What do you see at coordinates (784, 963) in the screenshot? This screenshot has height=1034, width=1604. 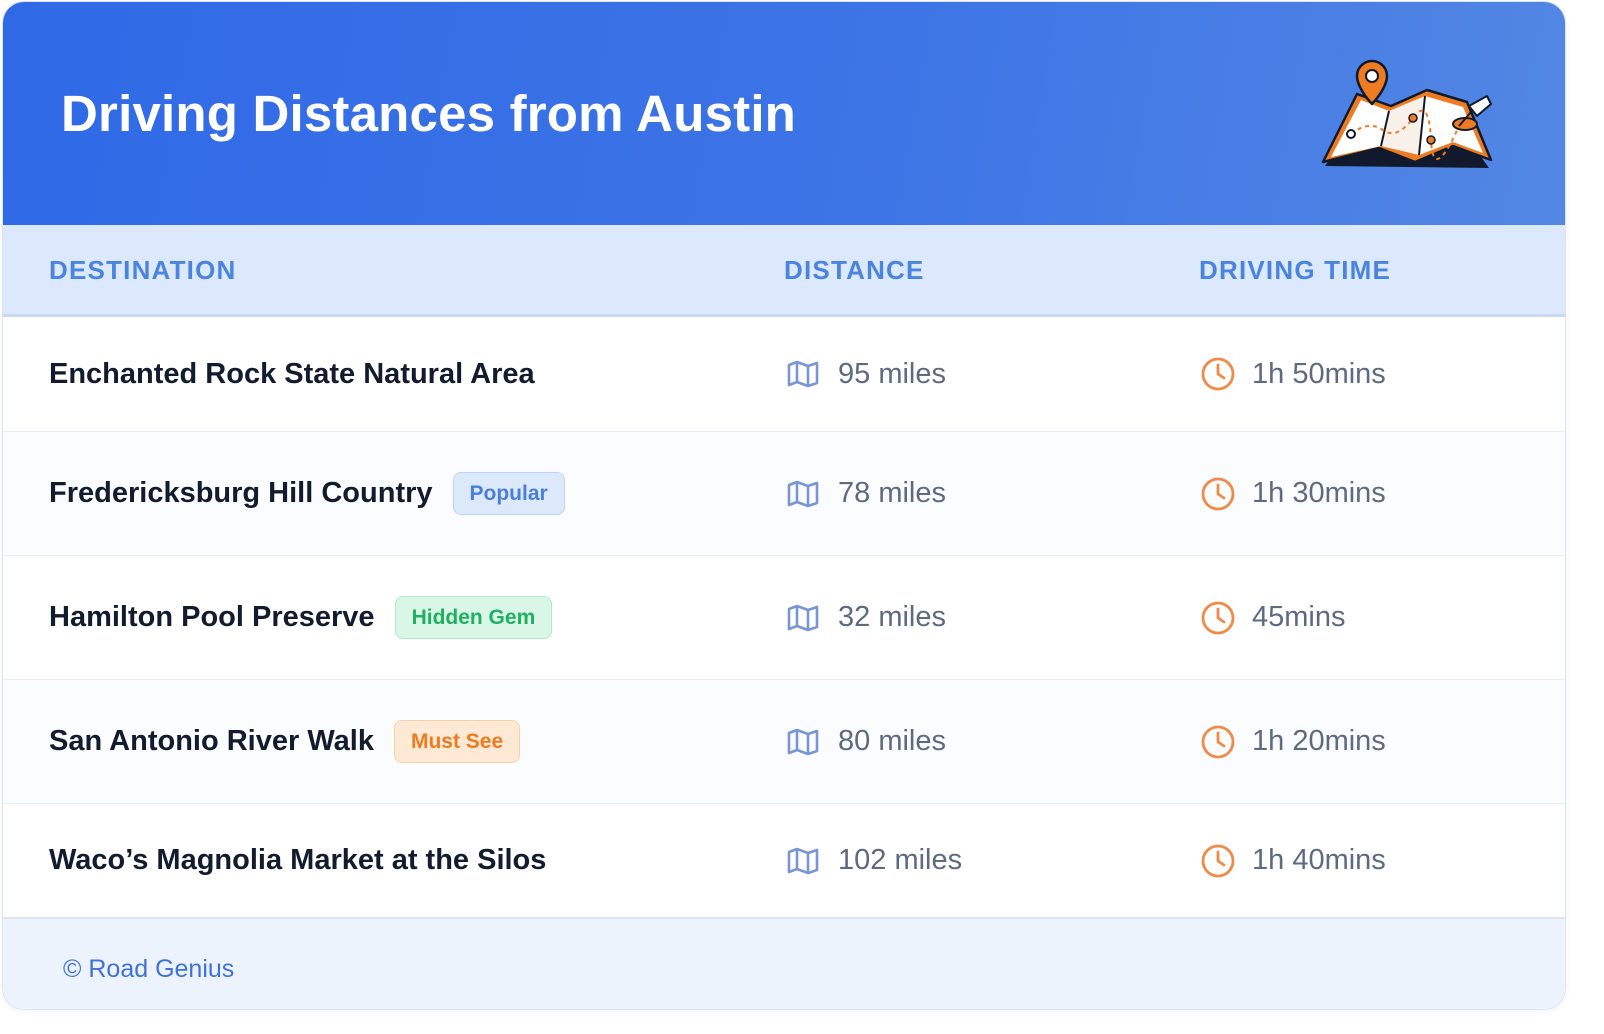 I see `card-footer: © Road Genius` at bounding box center [784, 963].